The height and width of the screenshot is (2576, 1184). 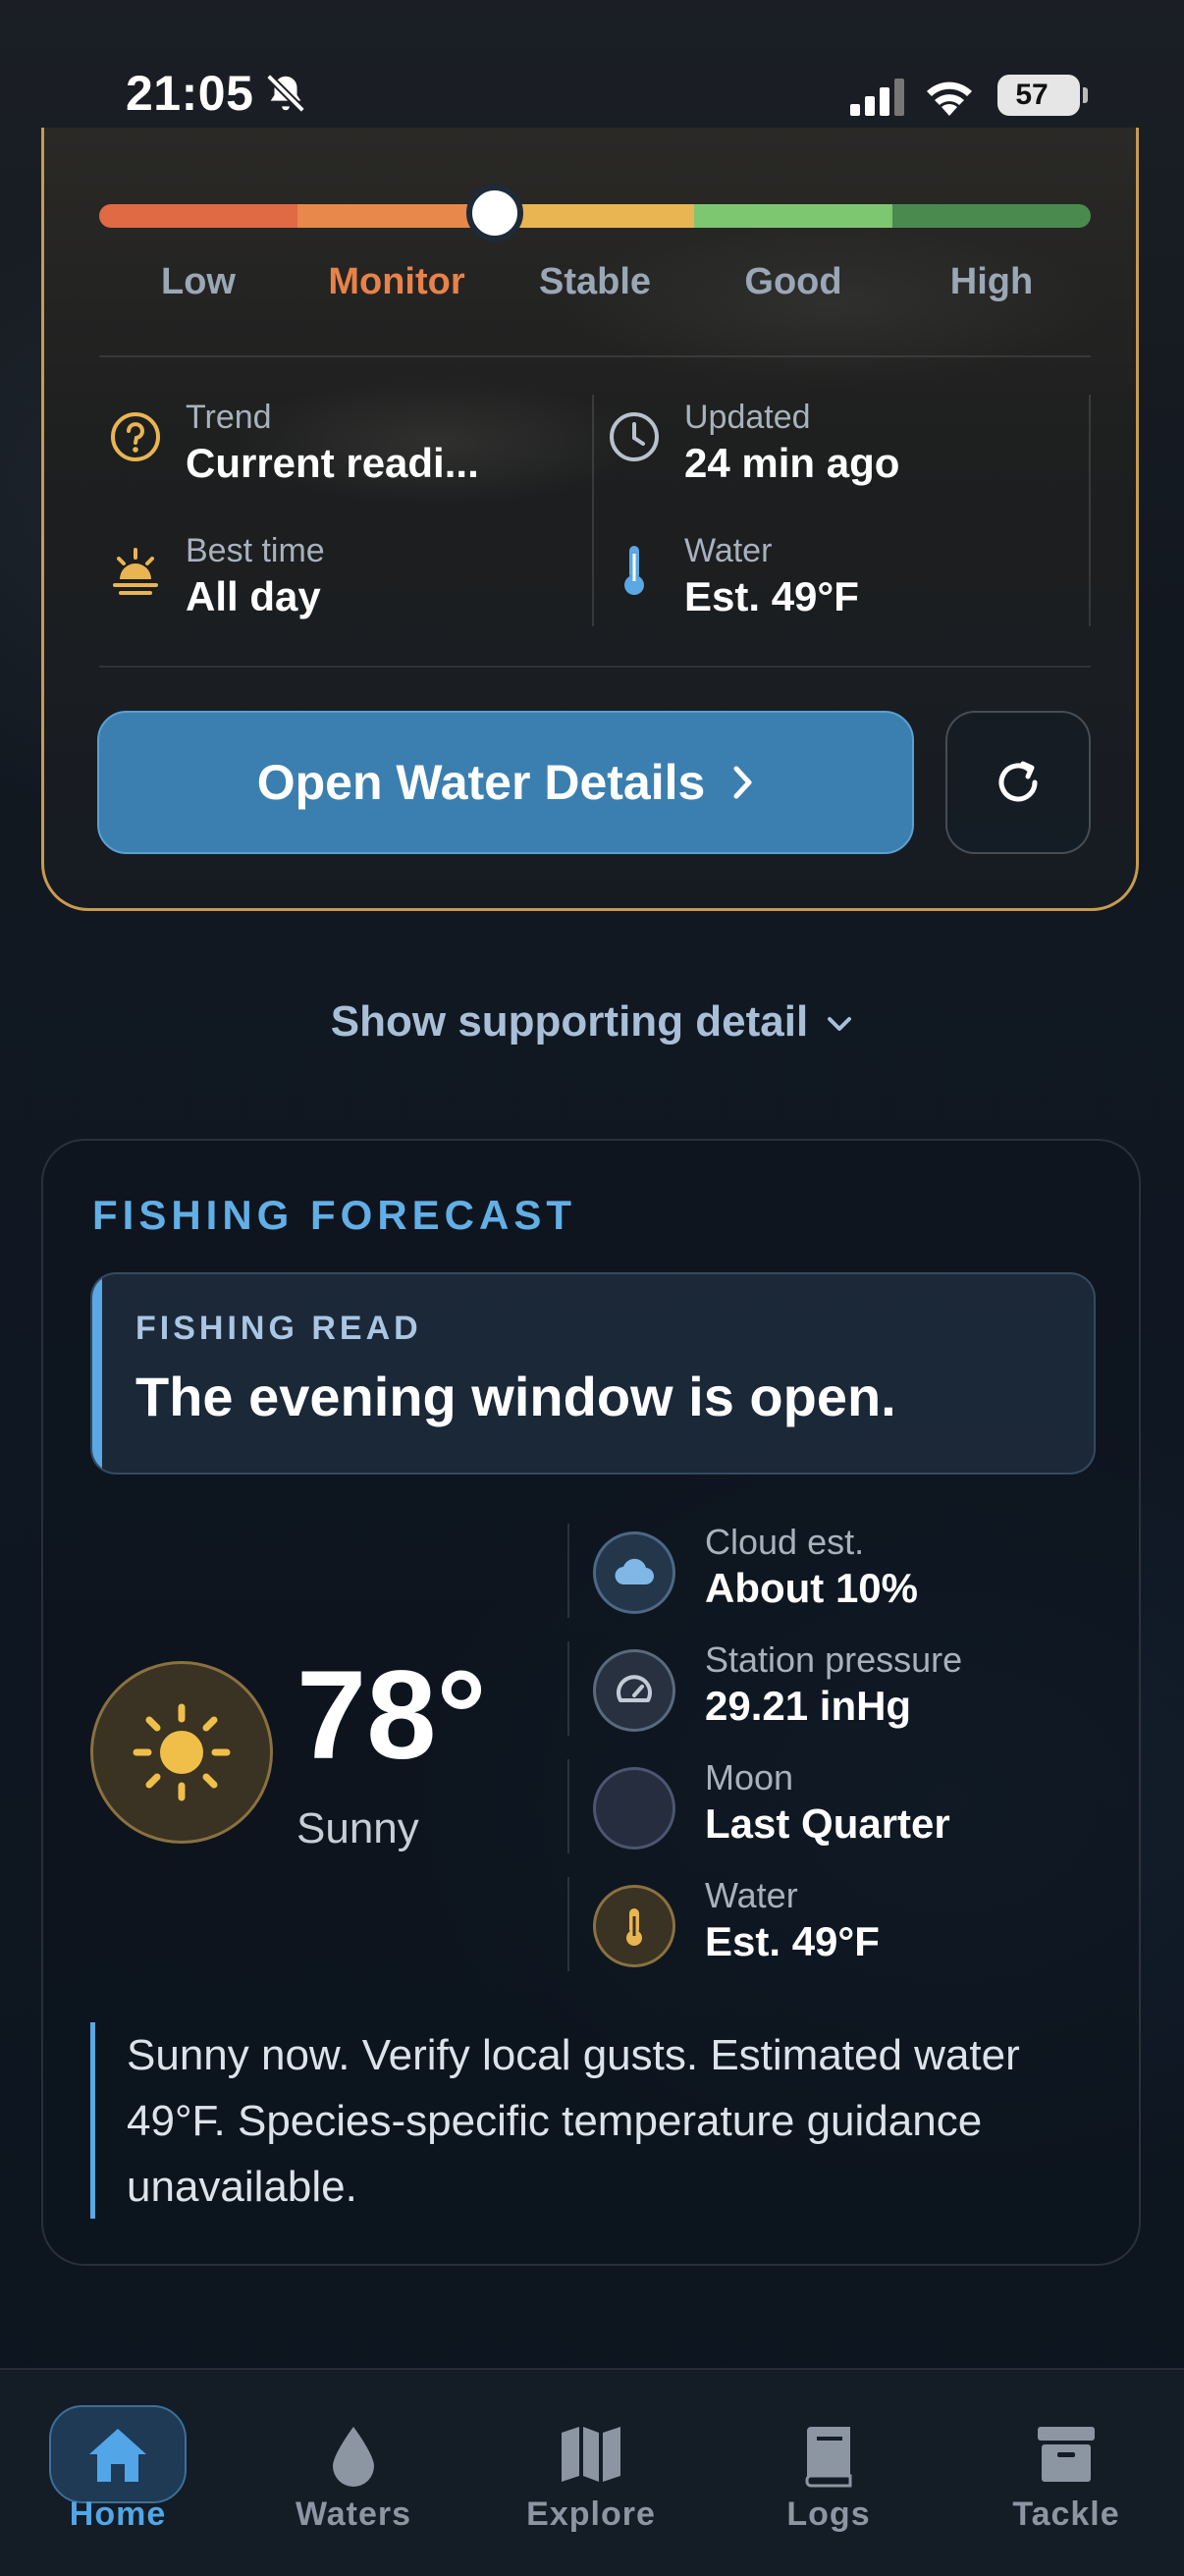 I want to click on condition-scale-bar, so click(x=595, y=216).